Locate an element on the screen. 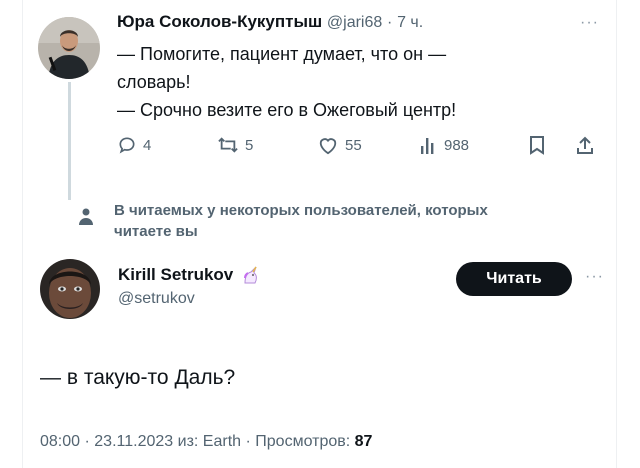 Image resolution: width=640 pixels, height=468 pixels. main-author-avatar is located at coordinates (70, 289).